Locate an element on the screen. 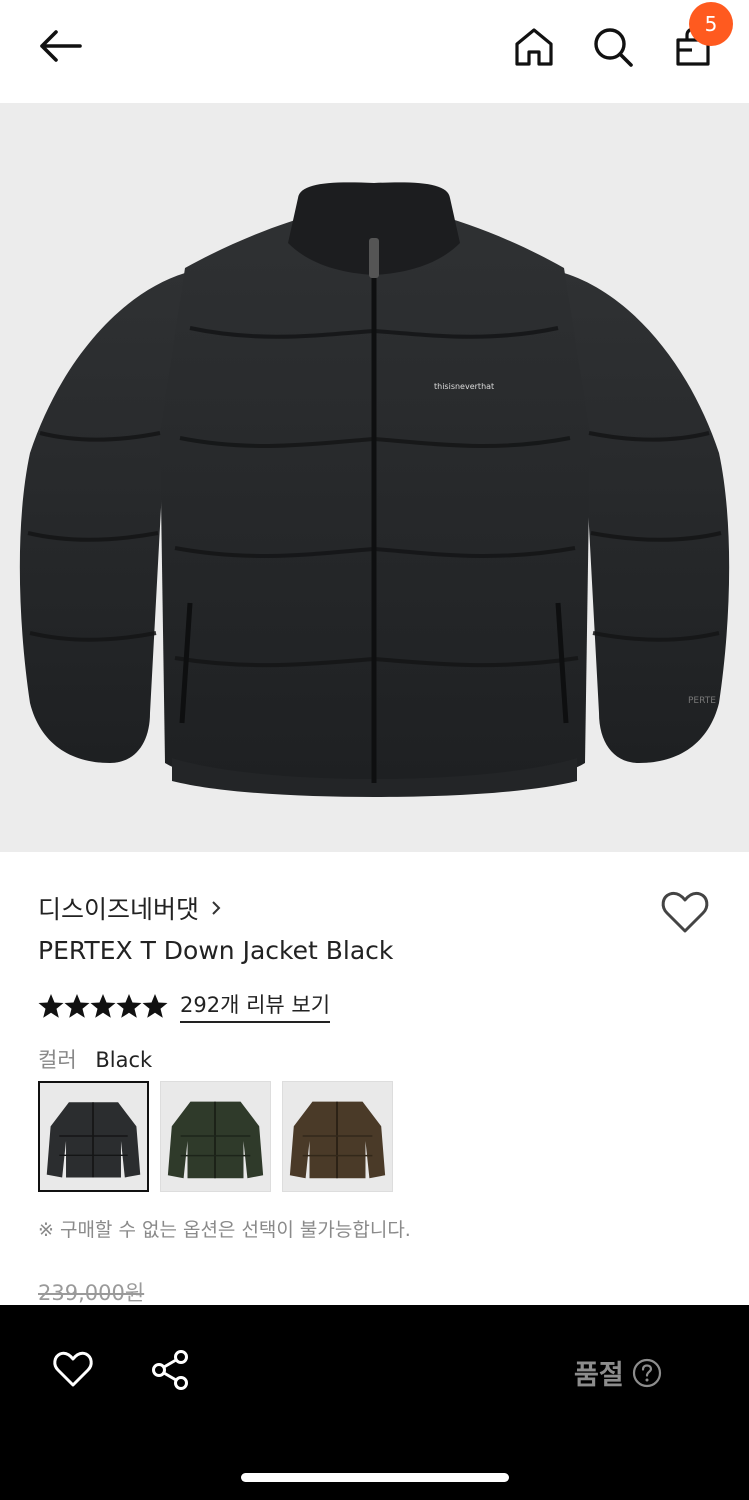  swatch-brown is located at coordinates (337, 1136).